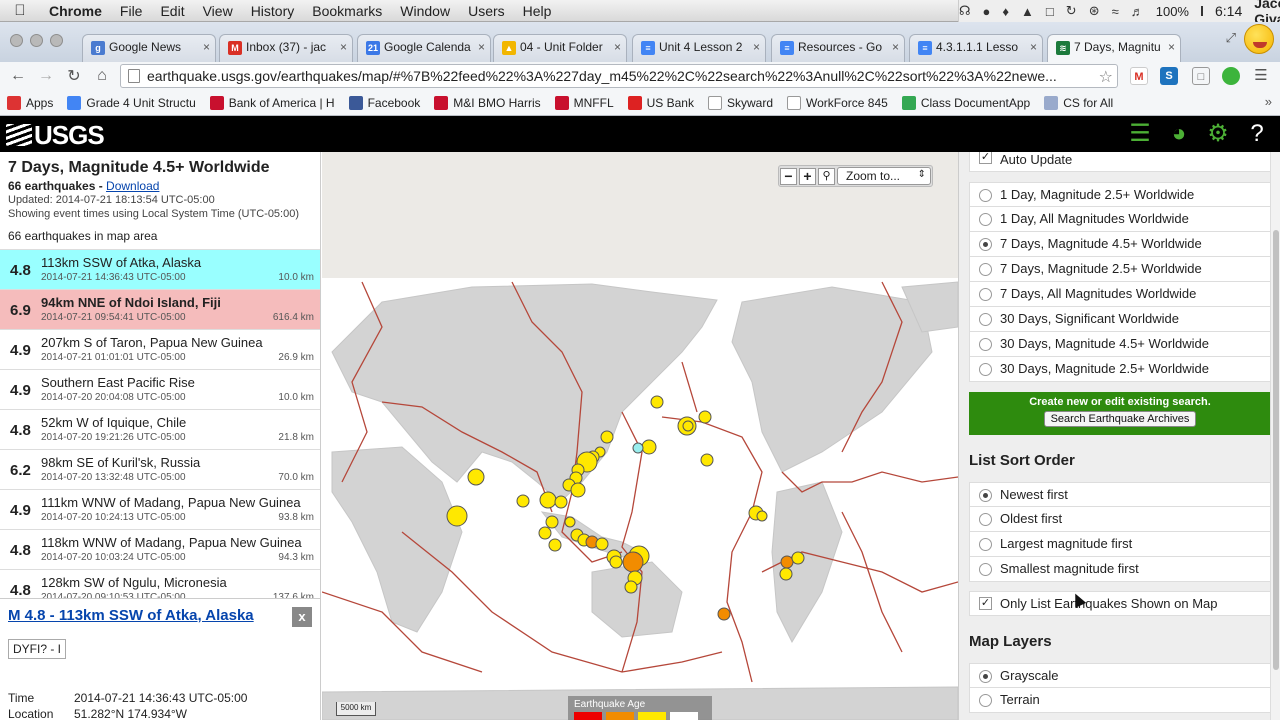  Describe the element at coordinates (1120, 344) in the screenshot. I see `feed-option: 30 Days, Magnitude 4.5+ Worldwide` at that location.